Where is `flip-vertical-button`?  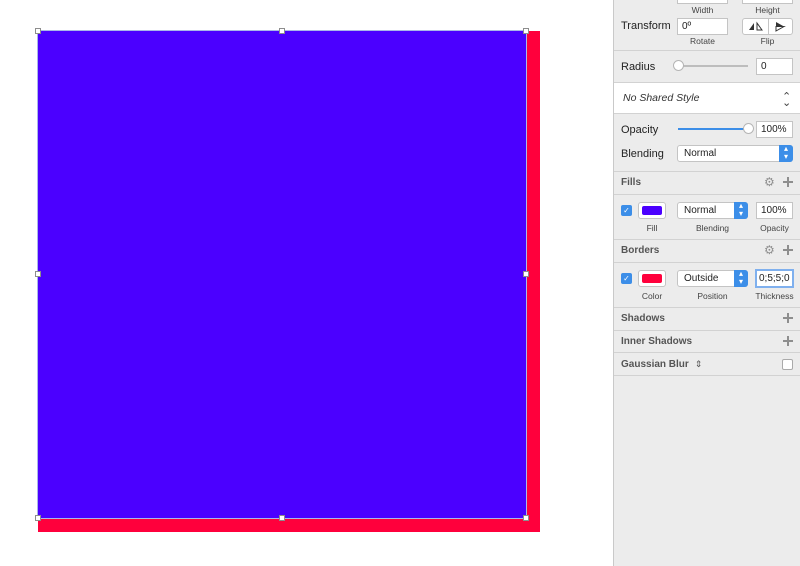
flip-vertical-button is located at coordinates (780, 26).